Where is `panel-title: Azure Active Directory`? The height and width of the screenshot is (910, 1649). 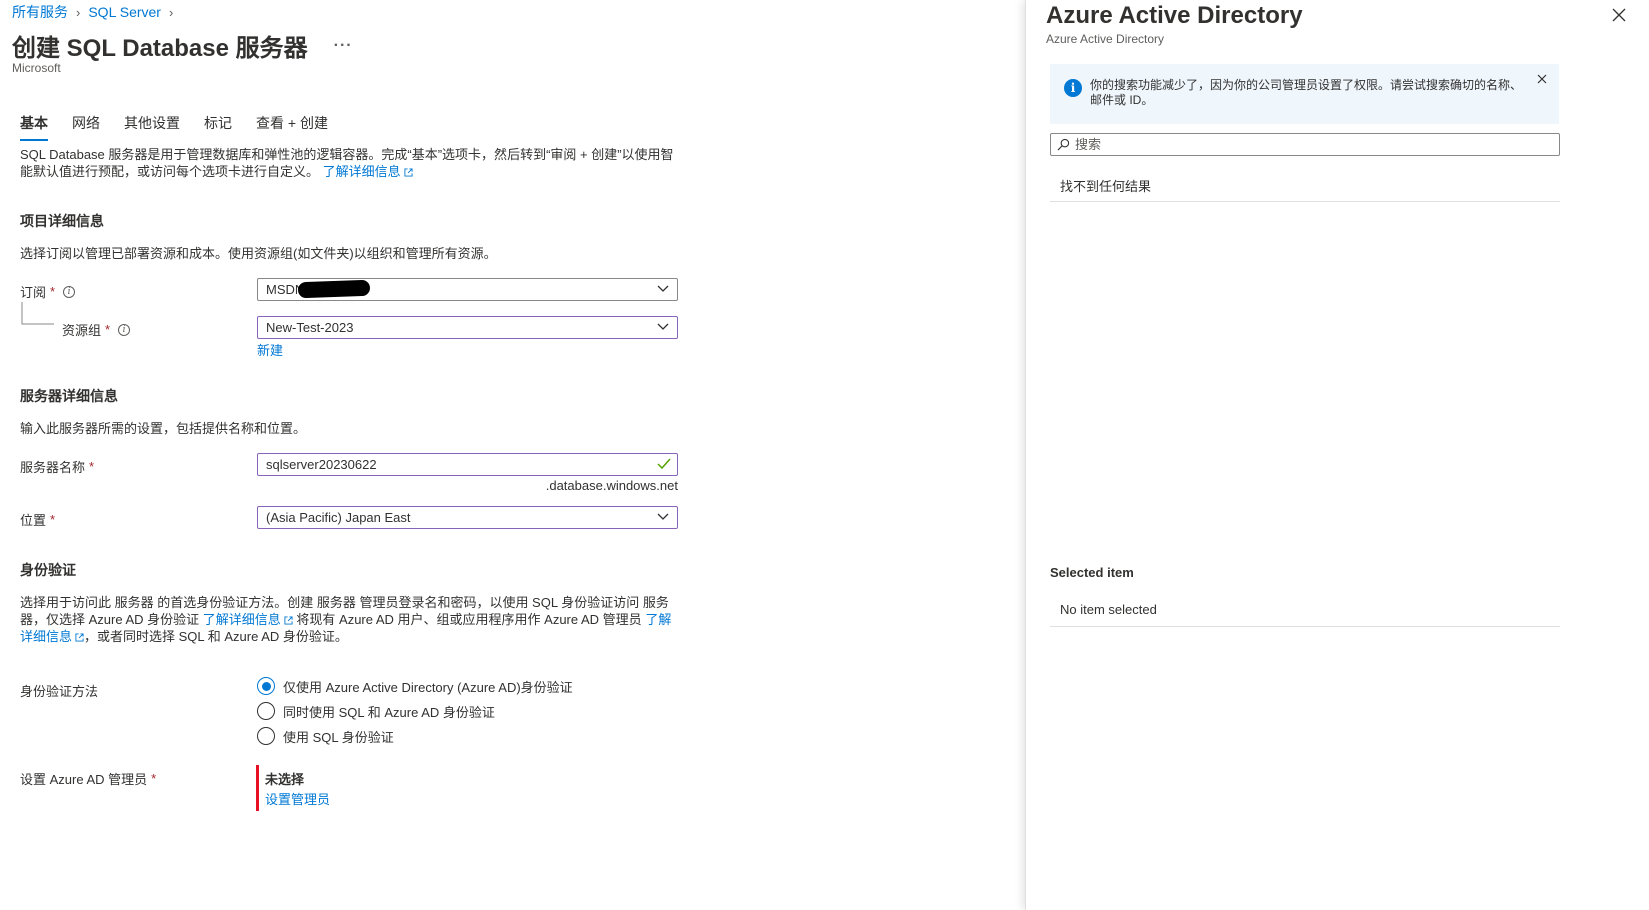 panel-title: Azure Active Directory is located at coordinates (1174, 15).